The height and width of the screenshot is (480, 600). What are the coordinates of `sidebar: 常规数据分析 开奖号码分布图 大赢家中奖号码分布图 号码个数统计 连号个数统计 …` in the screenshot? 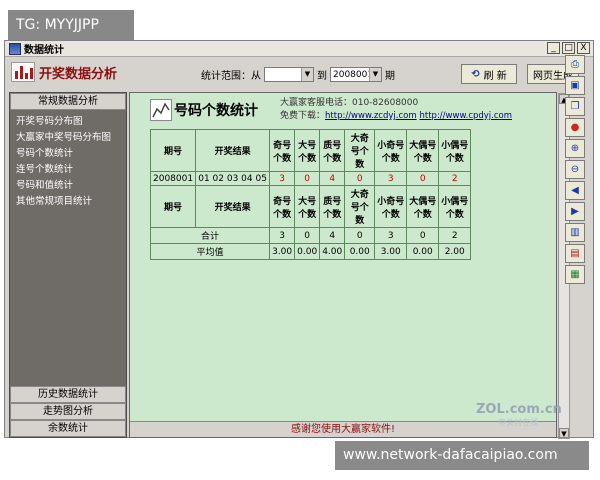 It's located at (68, 265).